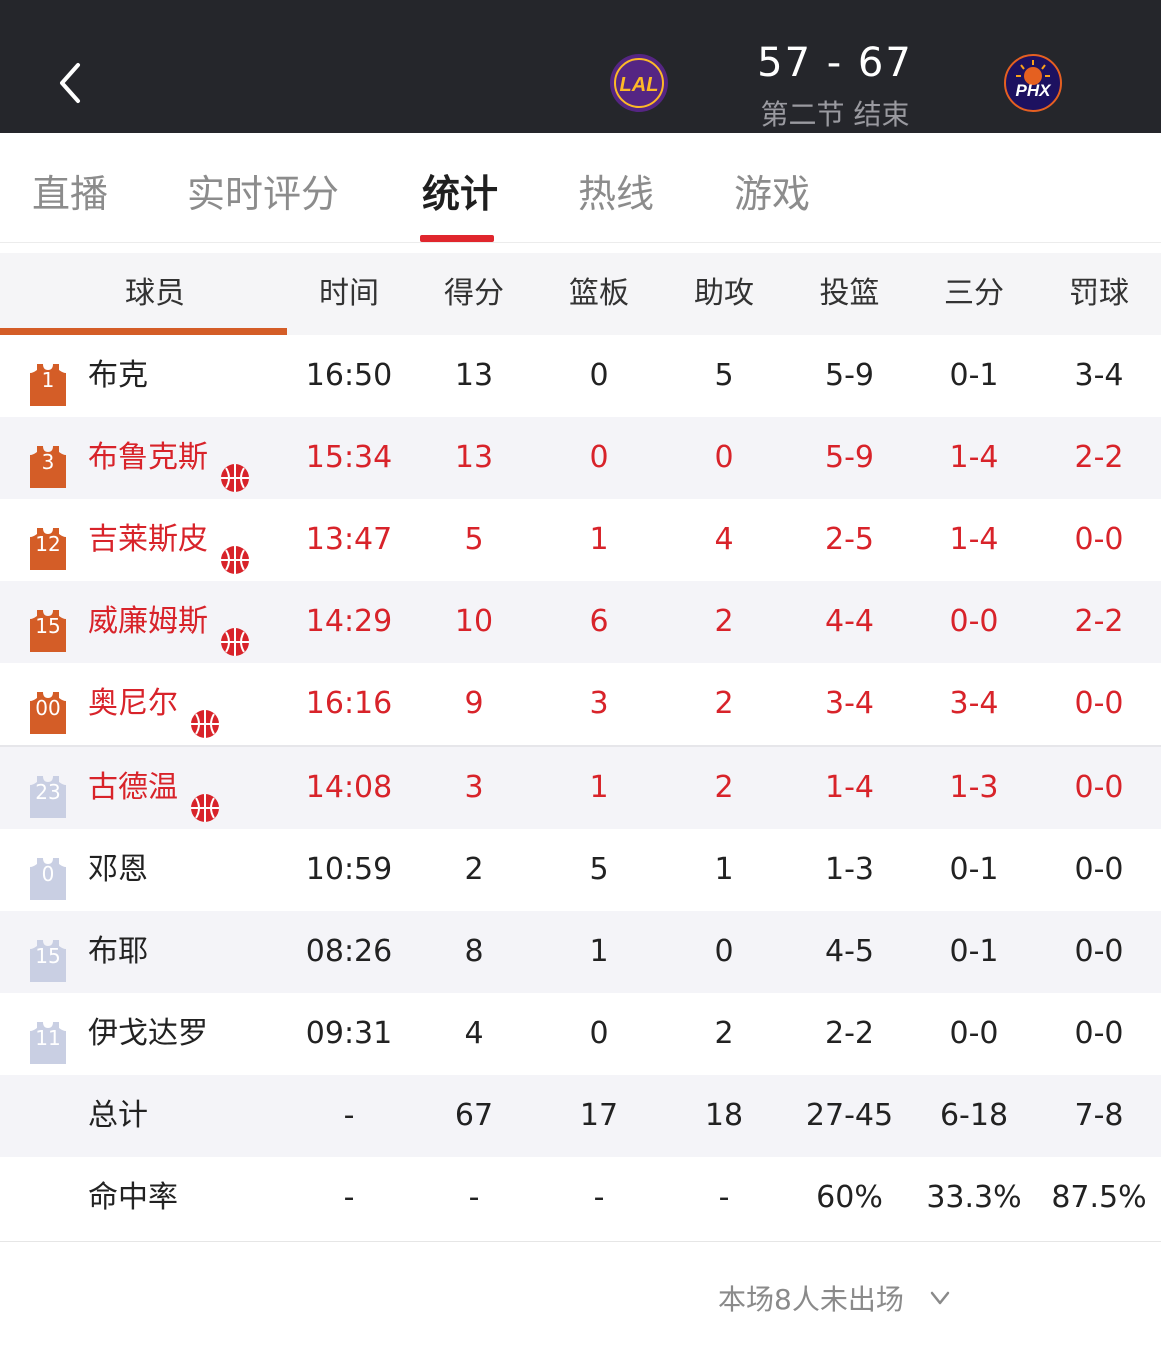 The width and height of the screenshot is (1161, 1348). What do you see at coordinates (849, 1033) in the screenshot?
I see `stat-field-goals: 2-2` at bounding box center [849, 1033].